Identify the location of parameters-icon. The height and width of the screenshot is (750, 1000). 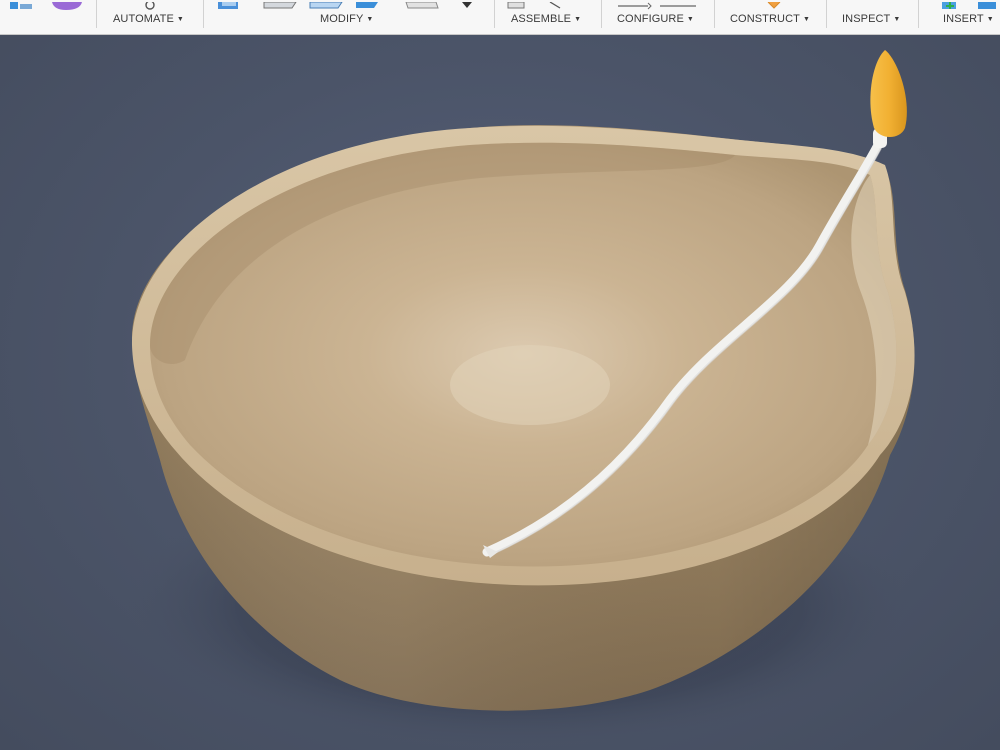
(659, 5).